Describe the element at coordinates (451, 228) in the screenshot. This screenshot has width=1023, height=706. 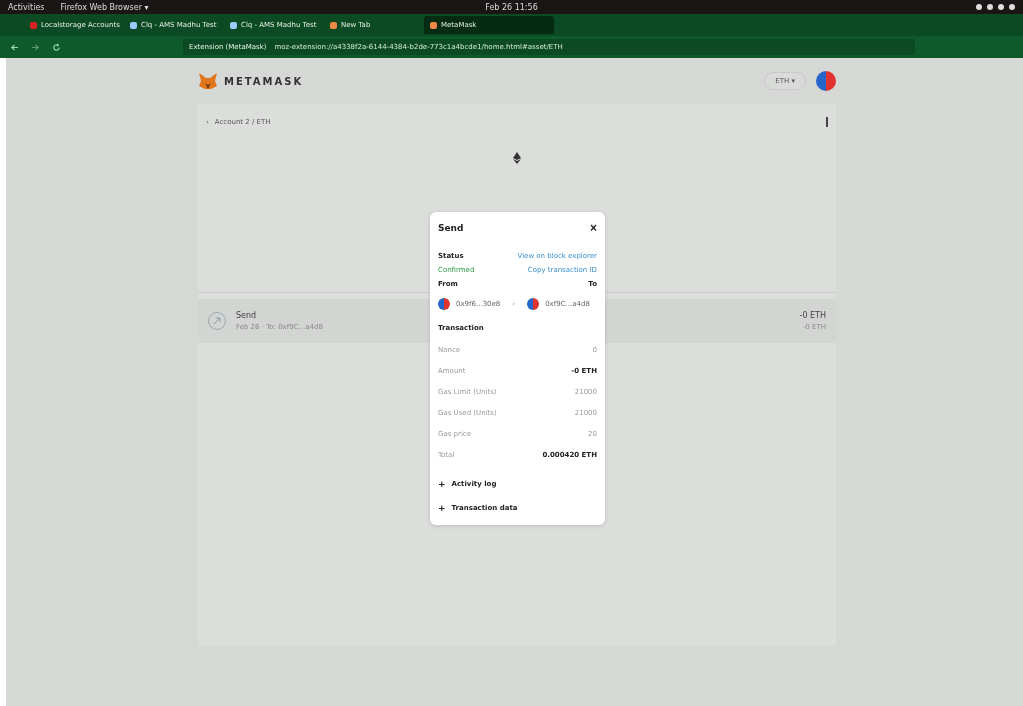
I see `dialog-title: Send` at that location.